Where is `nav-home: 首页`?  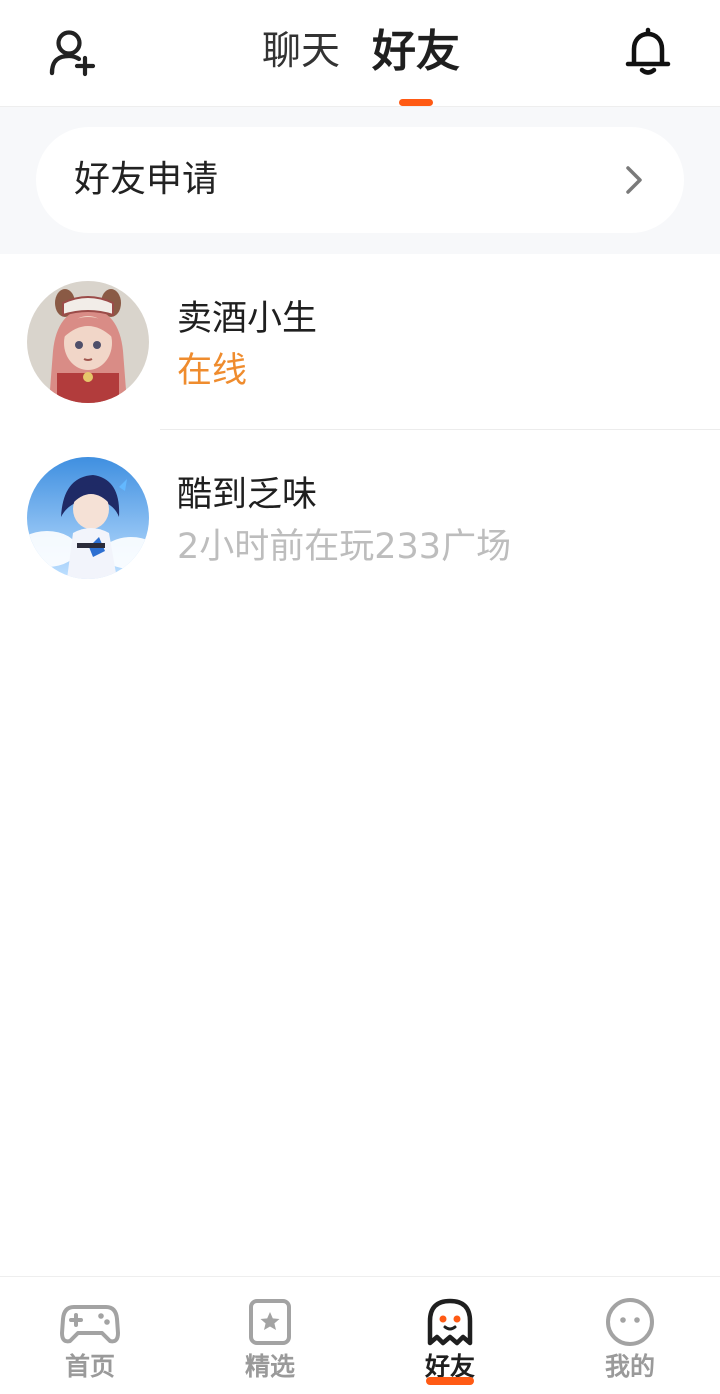 nav-home: 首页 is located at coordinates (90, 1335).